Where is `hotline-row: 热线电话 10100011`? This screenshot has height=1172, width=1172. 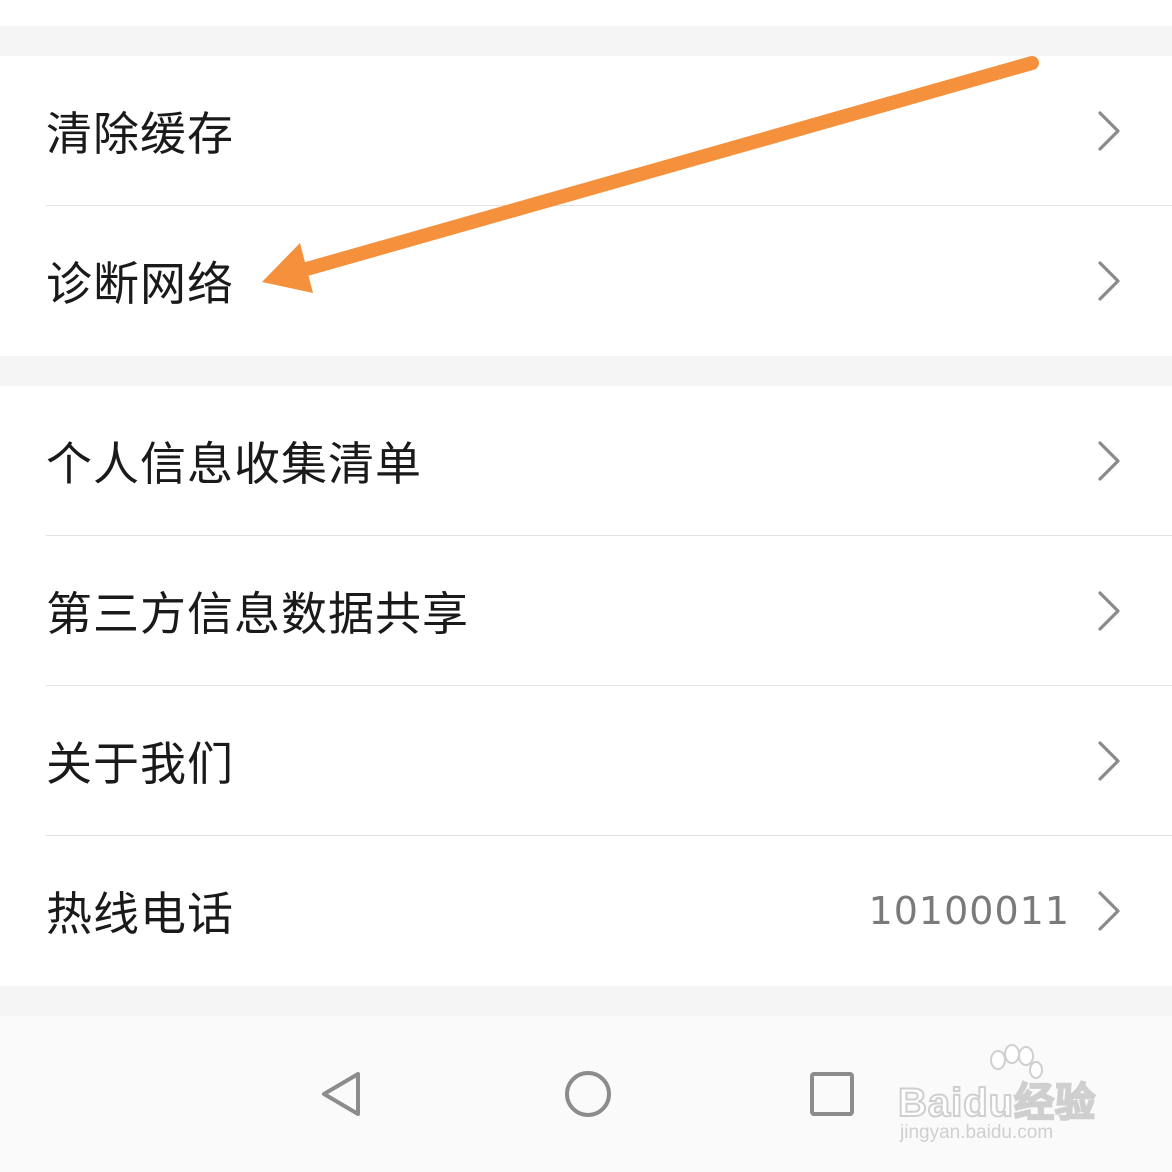 hotline-row: 热线电话 10100011 is located at coordinates (586, 911).